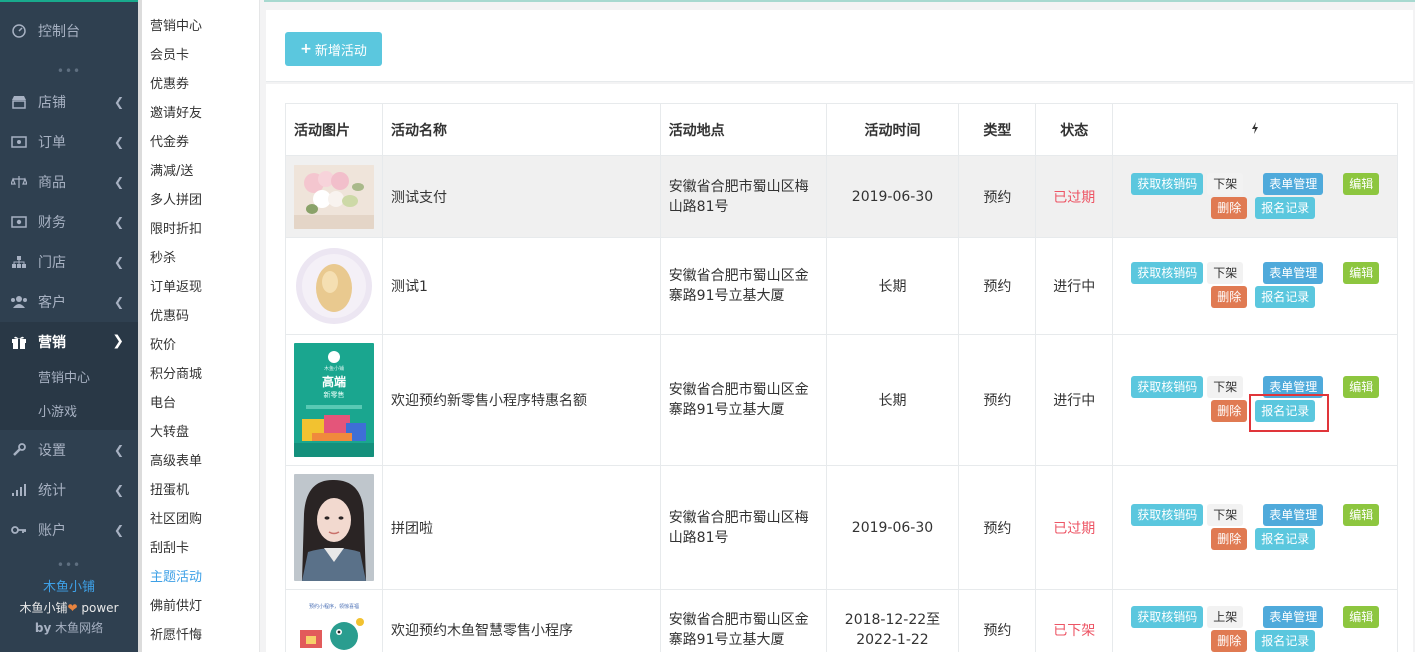 This screenshot has height=652, width=1415. What do you see at coordinates (200, 635) in the screenshot?
I see `submenu-item: 祈愿忏悔` at bounding box center [200, 635].